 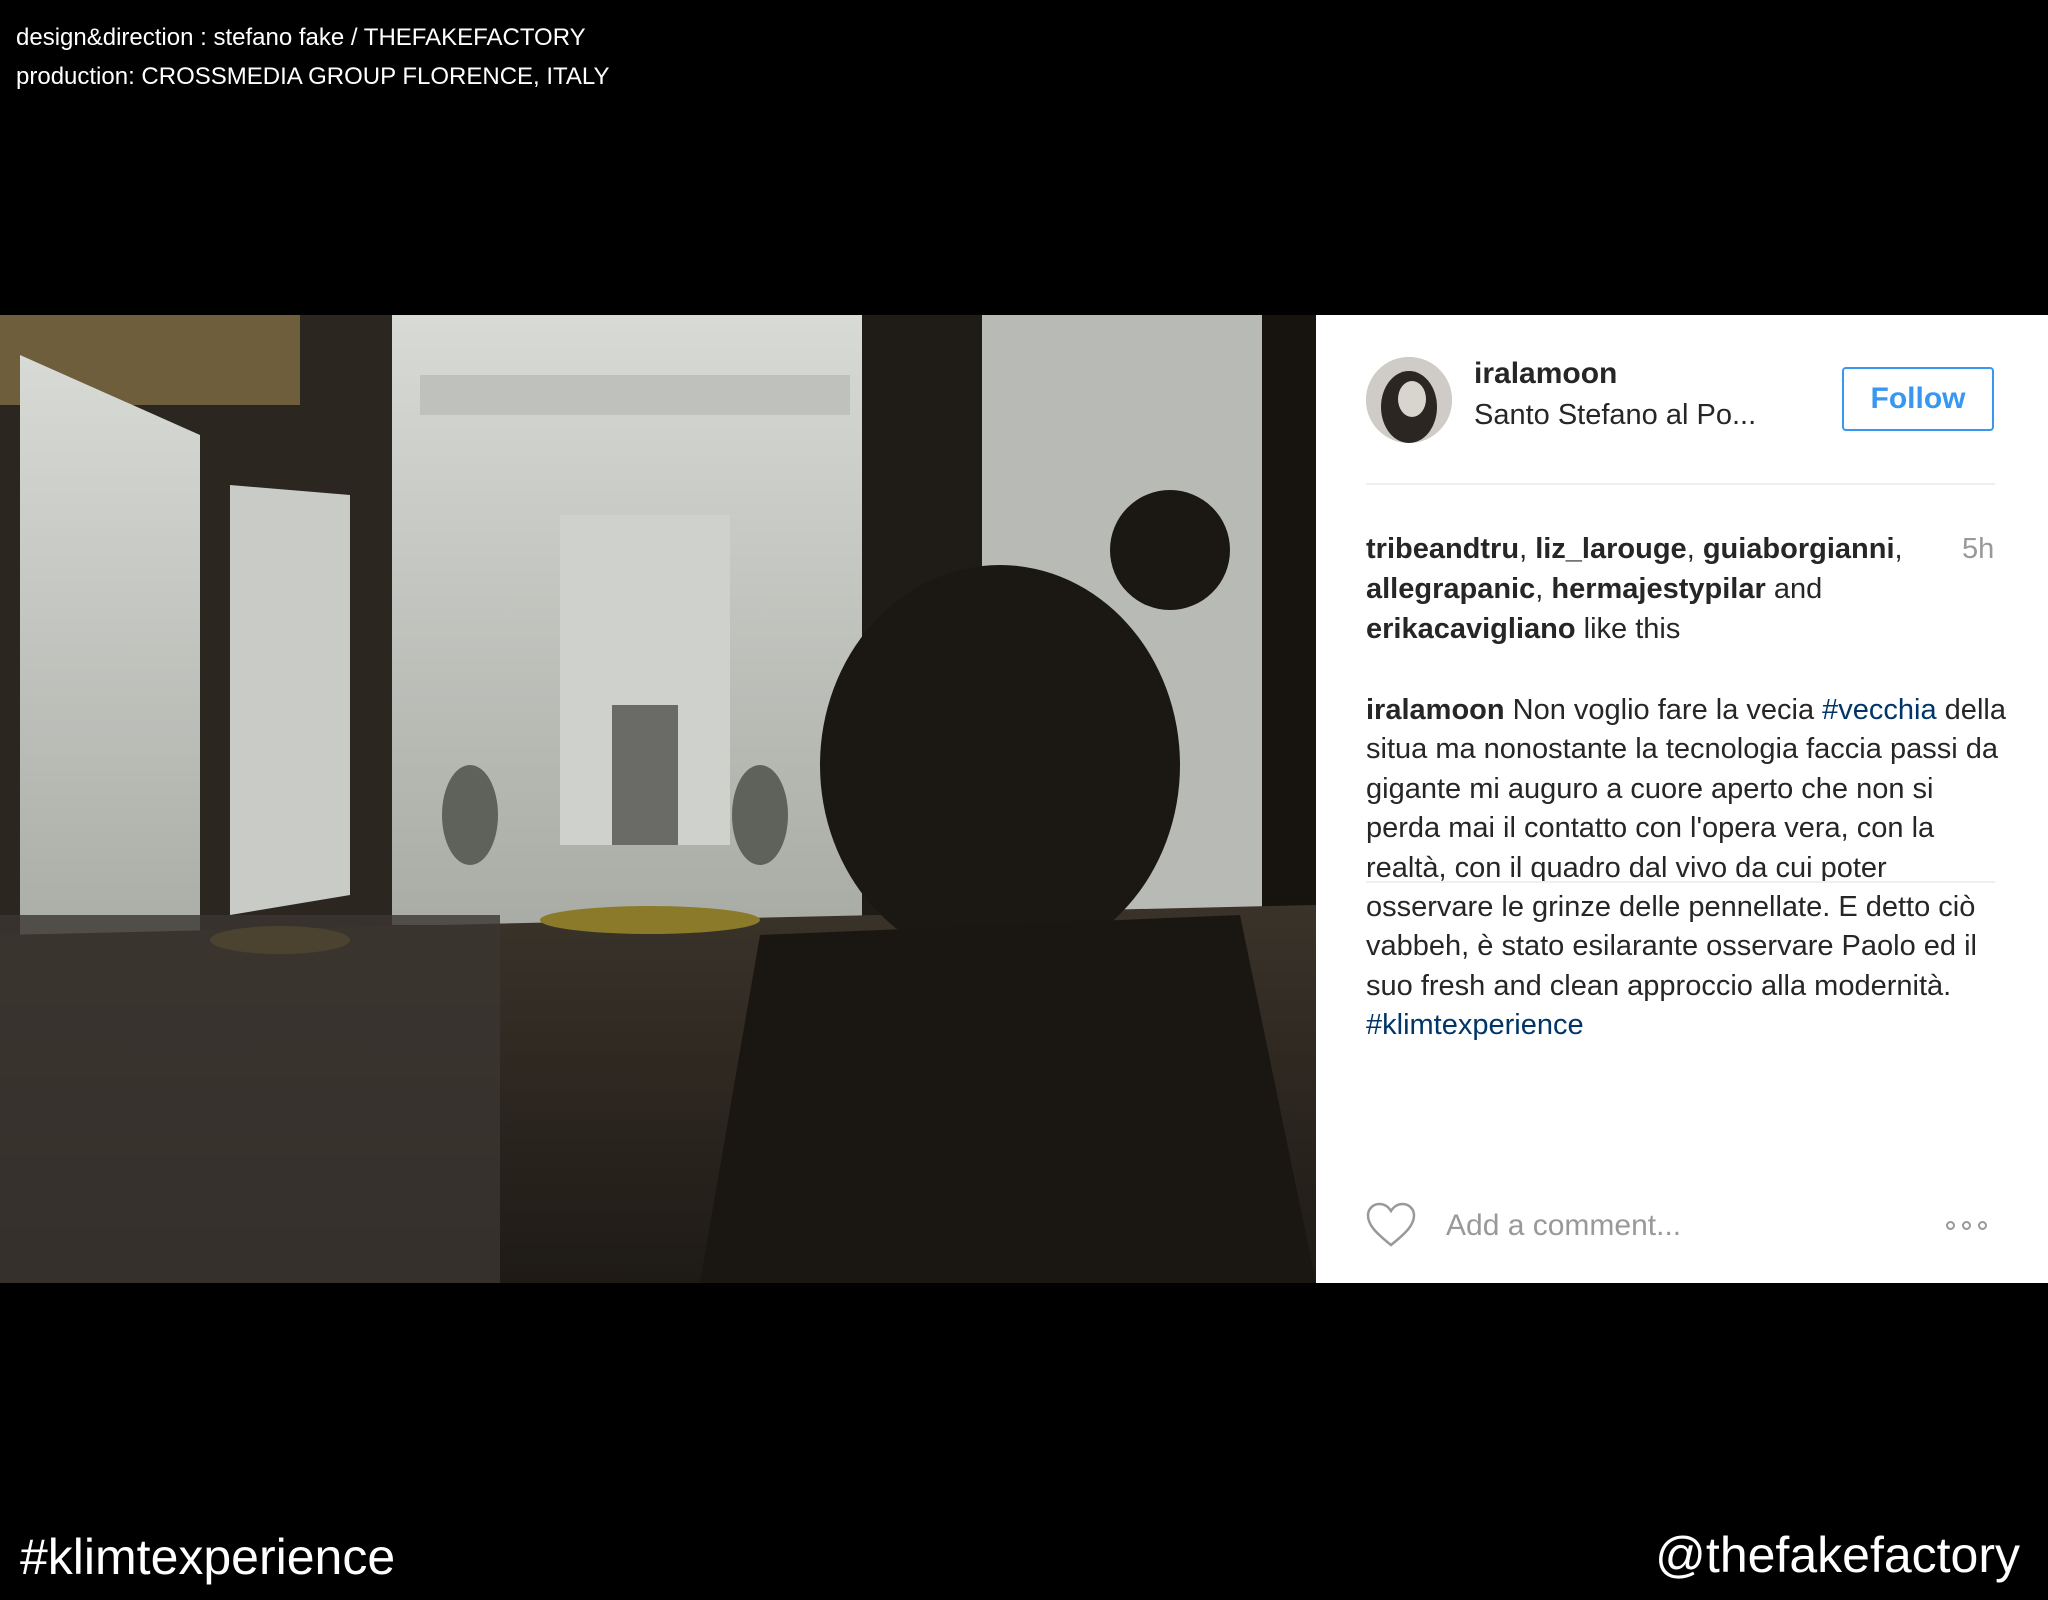 What do you see at coordinates (1450, 589) in the screenshot?
I see `like-user: allegrapanic` at bounding box center [1450, 589].